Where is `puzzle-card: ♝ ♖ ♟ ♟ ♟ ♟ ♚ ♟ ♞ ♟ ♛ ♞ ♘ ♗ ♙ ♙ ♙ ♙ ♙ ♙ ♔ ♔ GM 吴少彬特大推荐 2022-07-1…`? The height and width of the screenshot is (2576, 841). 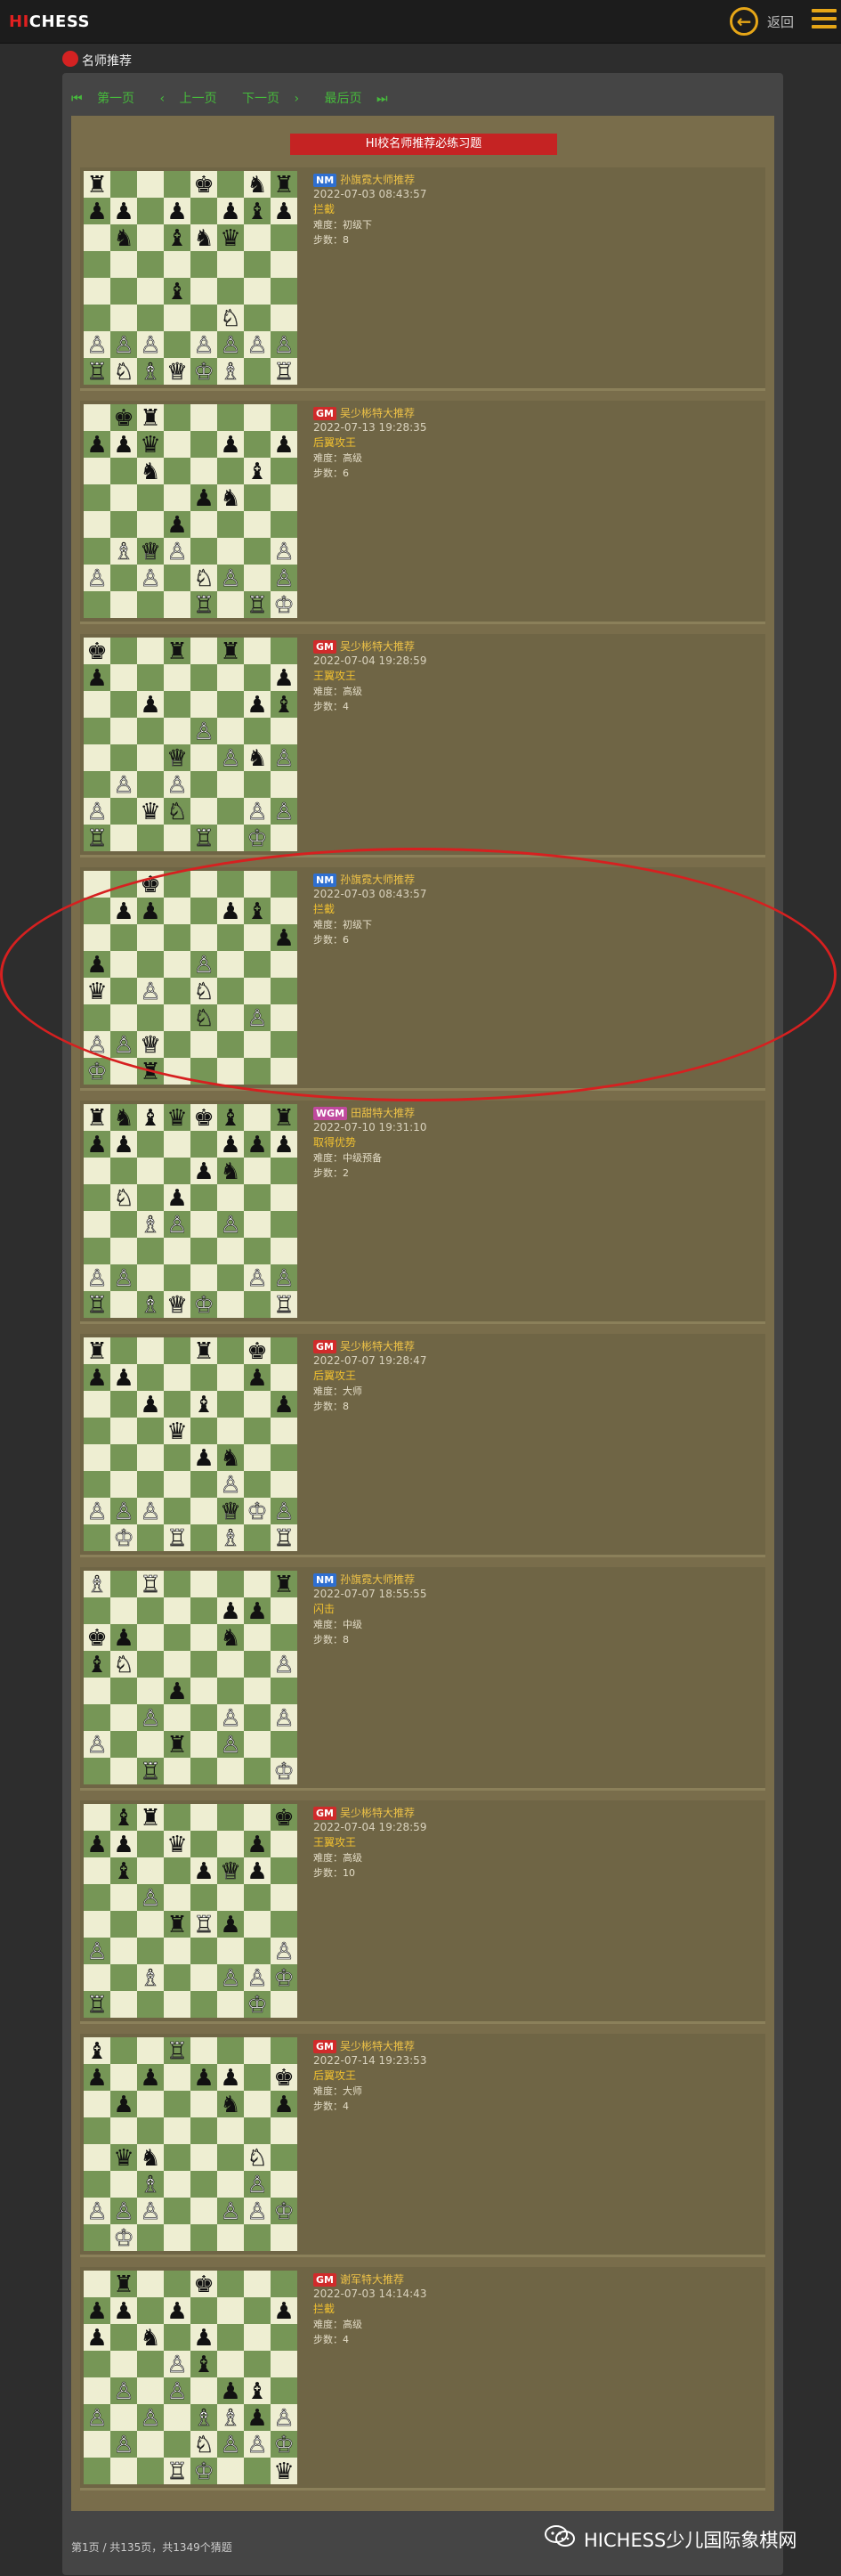 puzzle-card: ♝ ♖ ♟ ♟ ♟ ♟ ♚ ♟ ♞ ♟ ♛ ♞ ♘ ♗ ♙ ♙ ♙ ♙ ♙ ♙ ♔ ♔ GM 吴少彬特大推荐 2022-07-1… is located at coordinates (422, 2145).